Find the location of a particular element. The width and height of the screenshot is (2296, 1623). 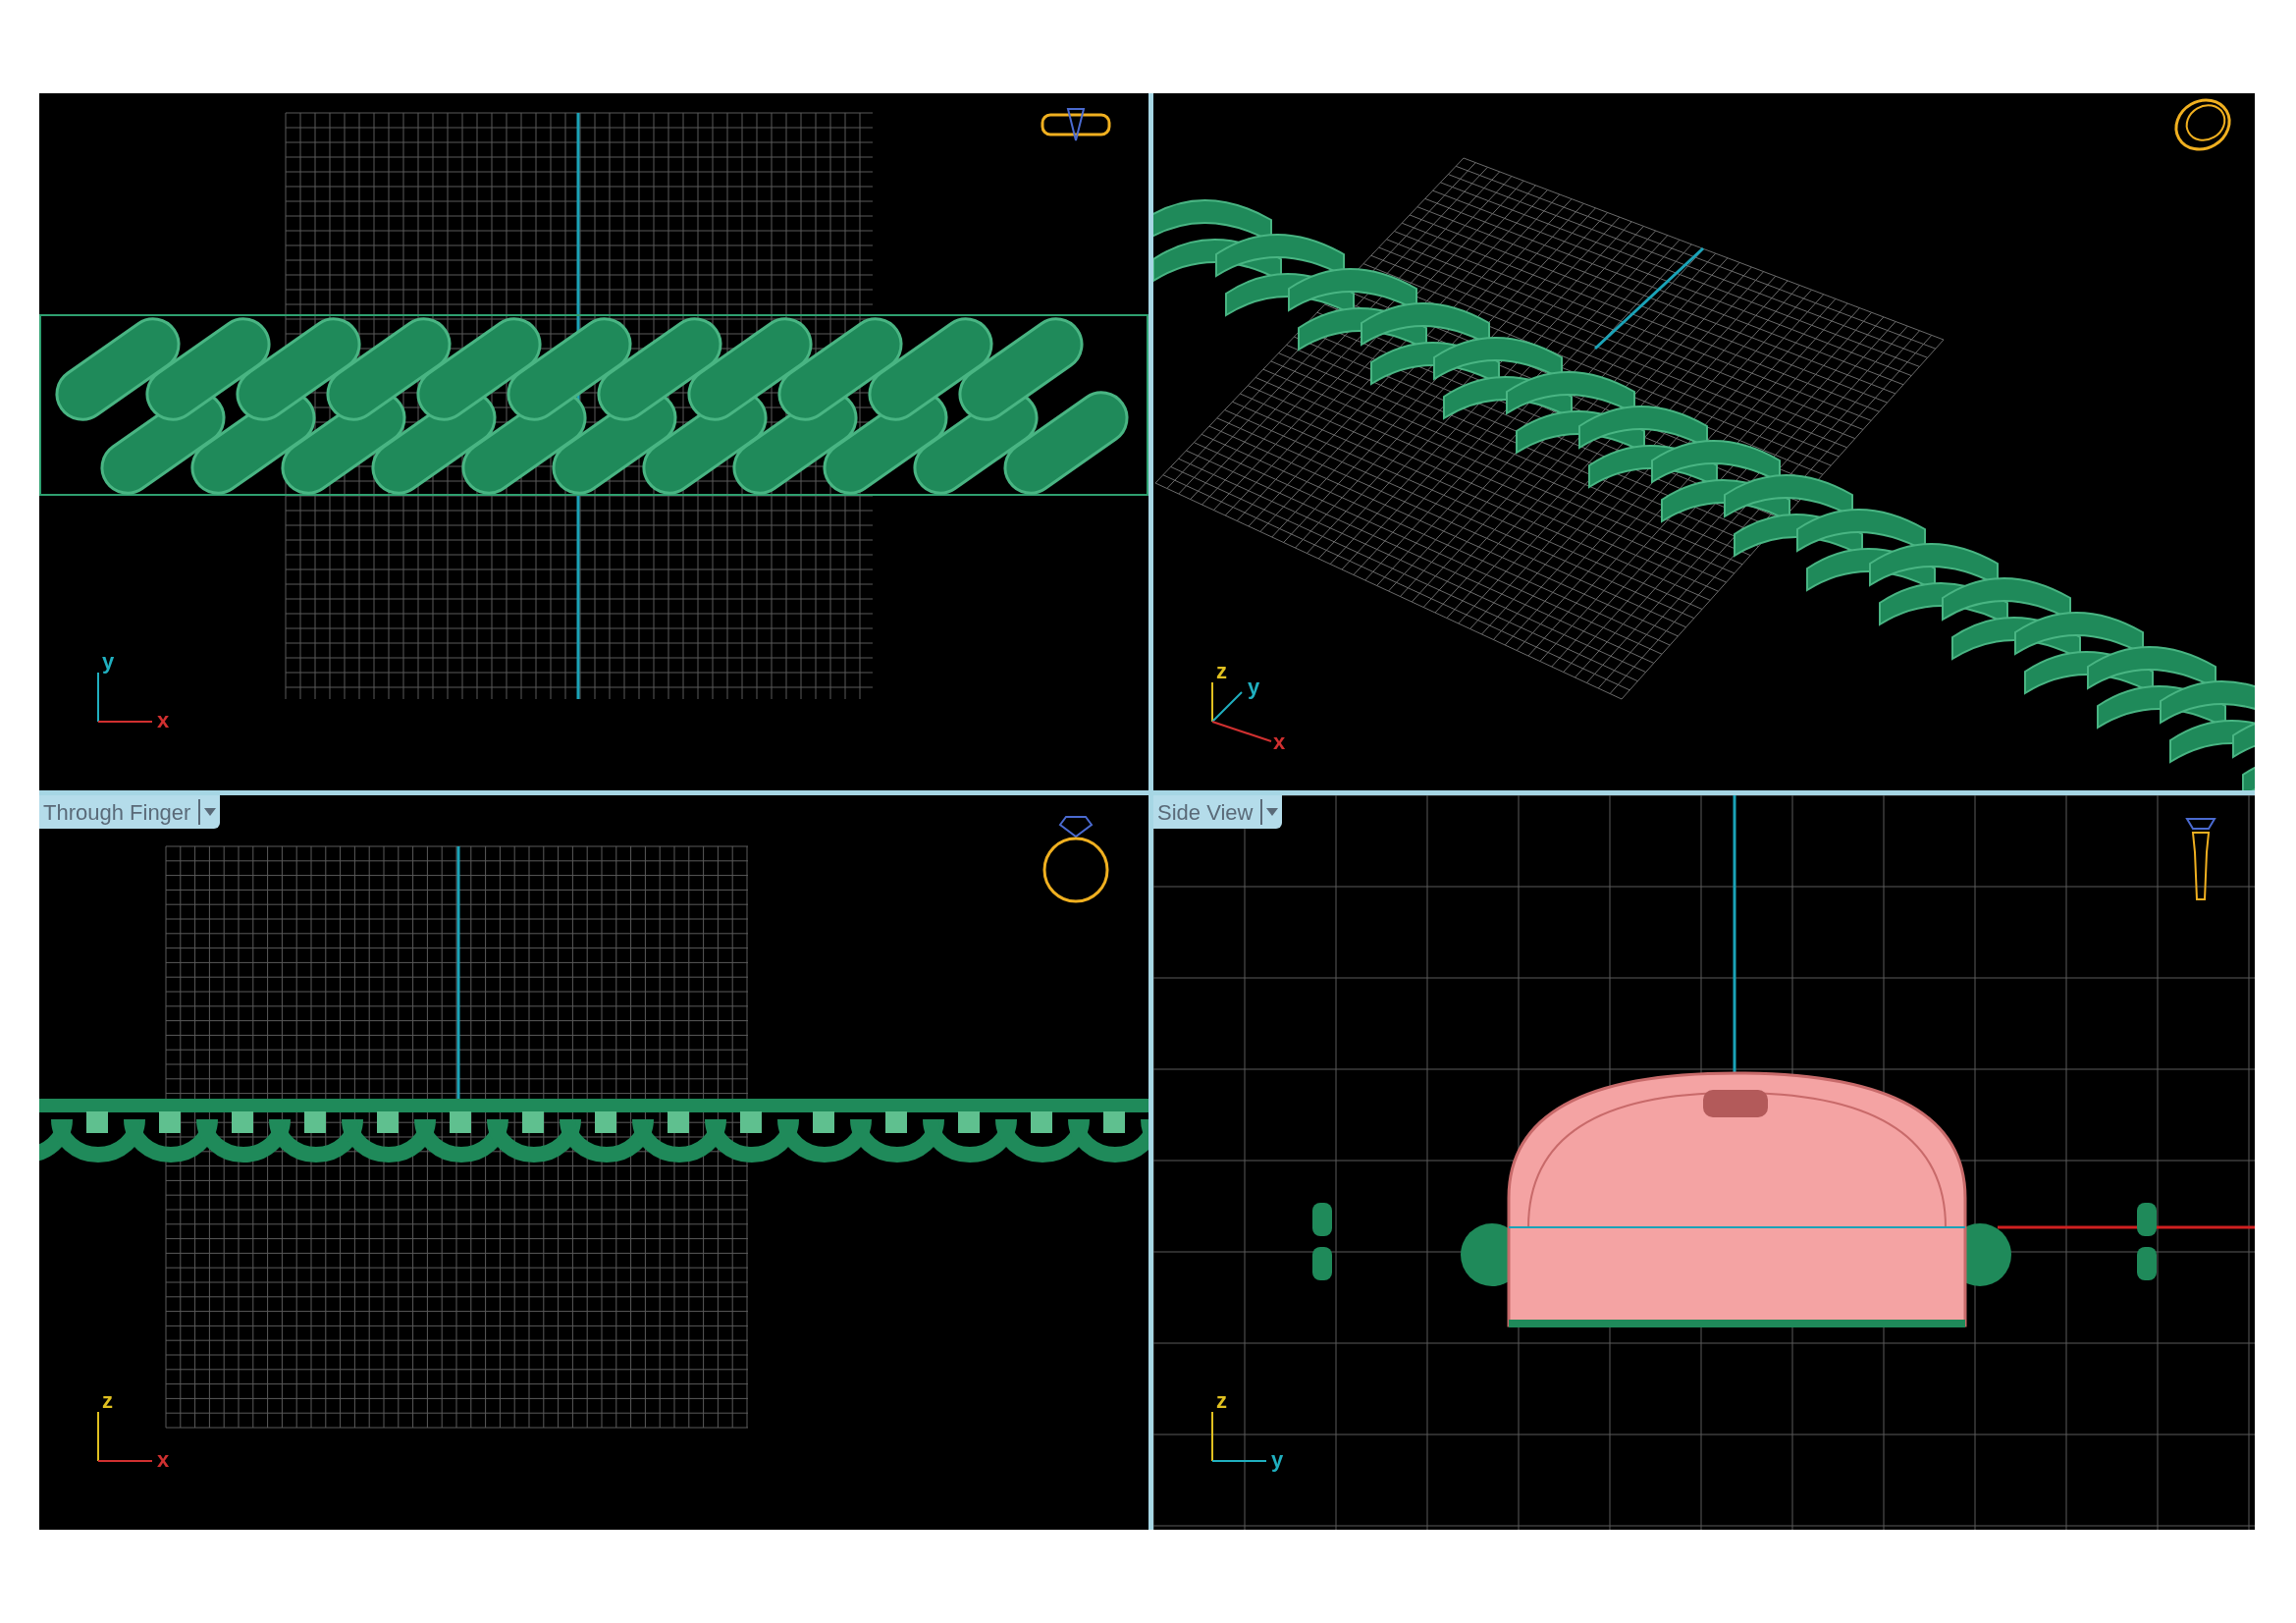

view-dropdown: Through Finger is located at coordinates (130, 812).